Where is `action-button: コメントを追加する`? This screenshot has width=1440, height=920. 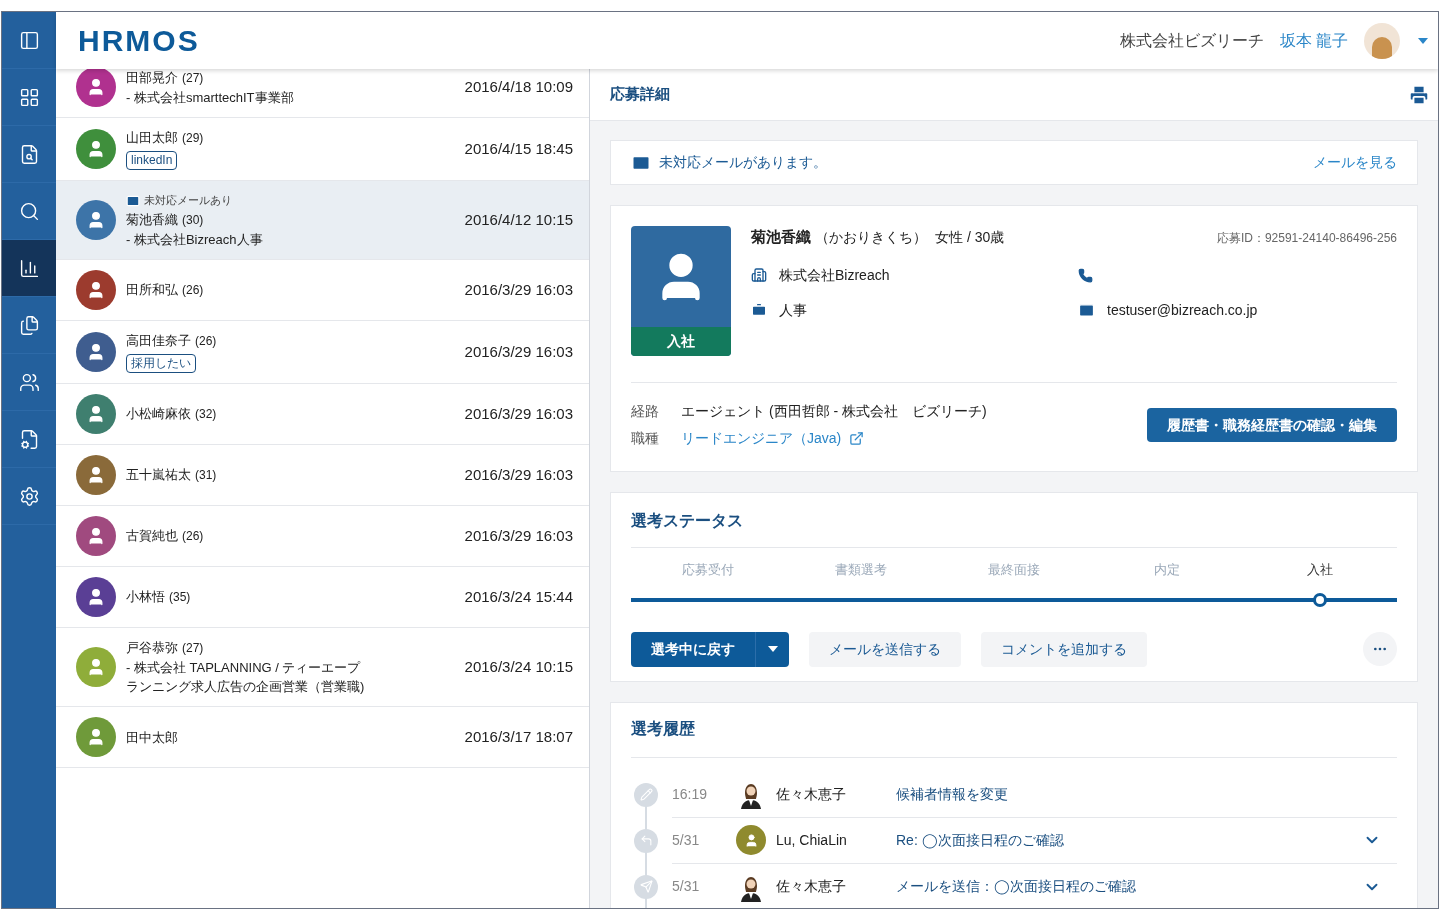 action-button: コメントを追加する is located at coordinates (1064, 649).